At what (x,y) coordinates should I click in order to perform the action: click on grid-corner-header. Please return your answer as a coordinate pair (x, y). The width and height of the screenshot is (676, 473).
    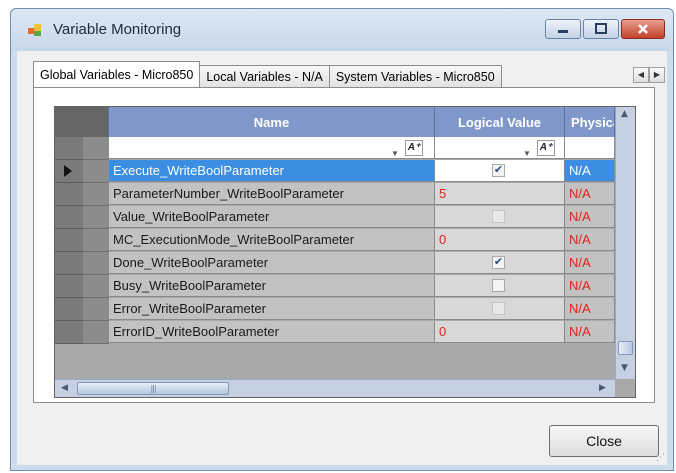
    Looking at the image, I should click on (82, 122).